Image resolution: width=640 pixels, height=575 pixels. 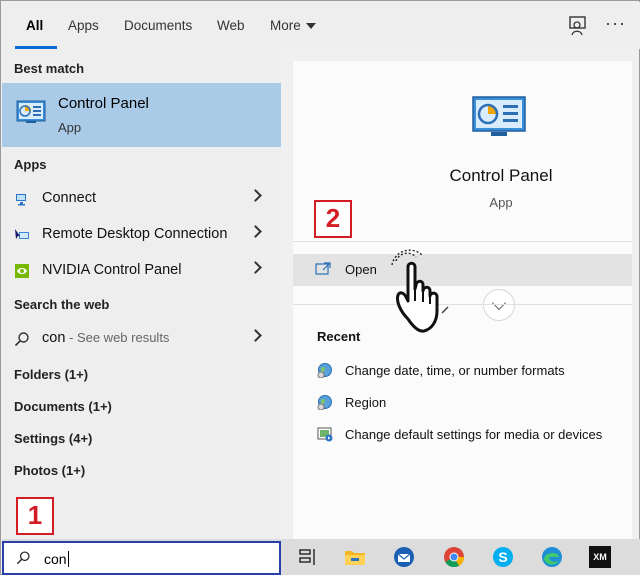 I want to click on open-icon, so click(x=323, y=268).